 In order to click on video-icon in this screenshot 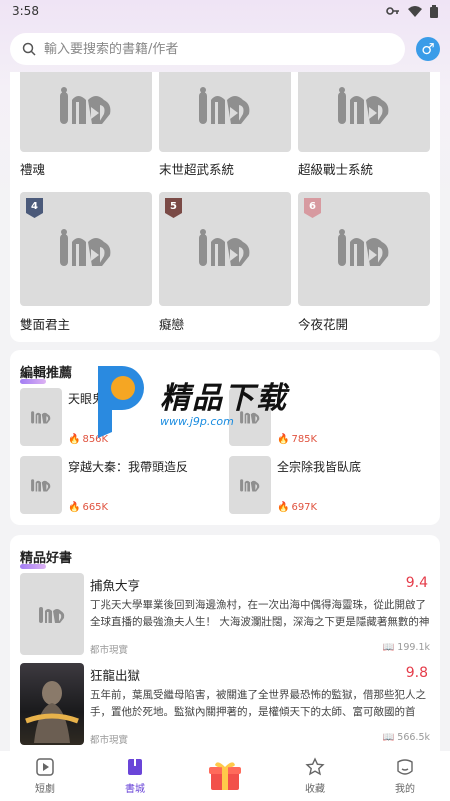, I will do `click(45, 767)`.